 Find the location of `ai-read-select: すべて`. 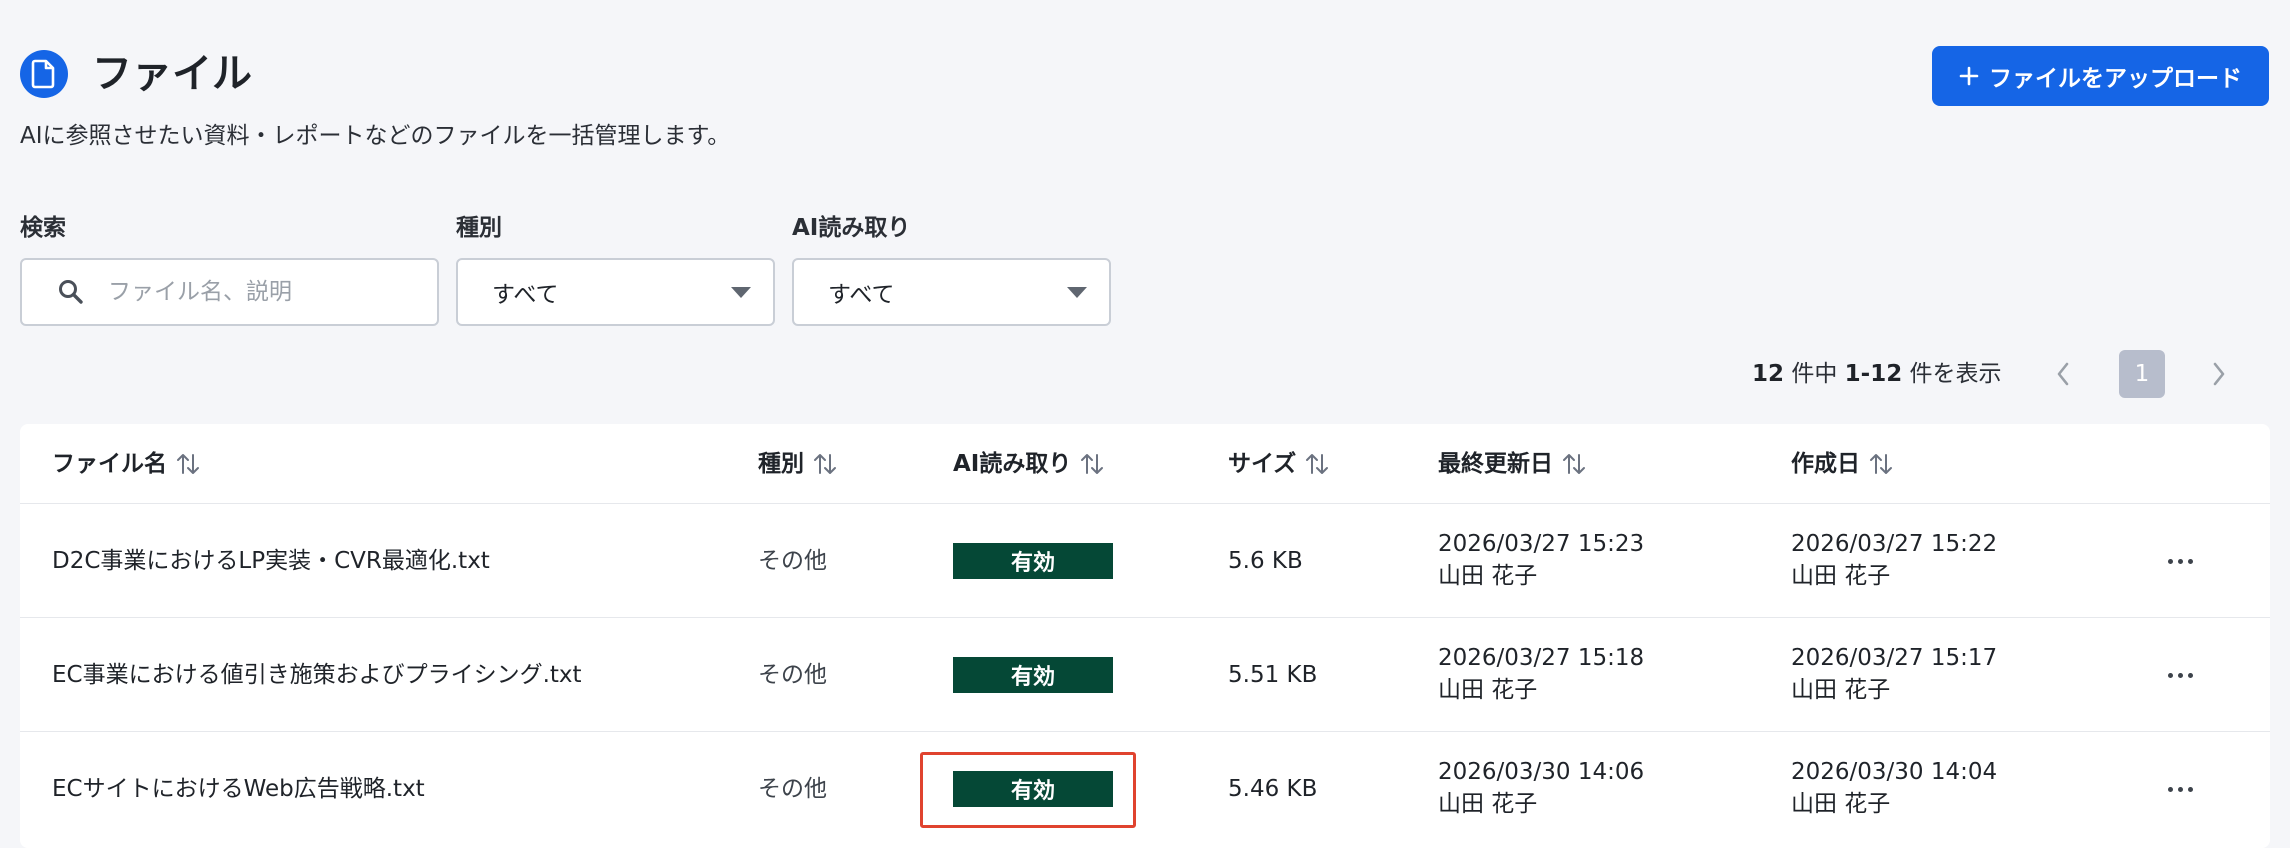

ai-read-select: すべて is located at coordinates (951, 292).